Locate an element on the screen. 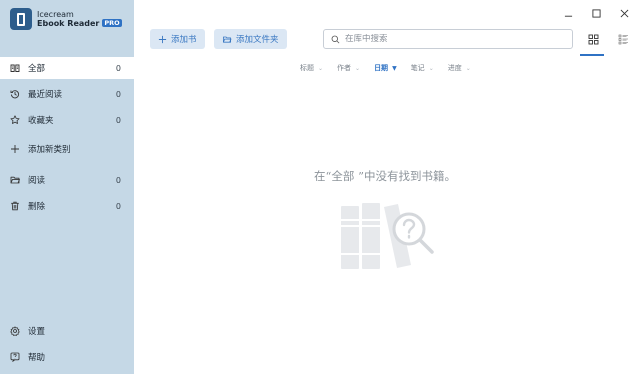  sort-progress: 进度 ⌄ is located at coordinates (459, 68).